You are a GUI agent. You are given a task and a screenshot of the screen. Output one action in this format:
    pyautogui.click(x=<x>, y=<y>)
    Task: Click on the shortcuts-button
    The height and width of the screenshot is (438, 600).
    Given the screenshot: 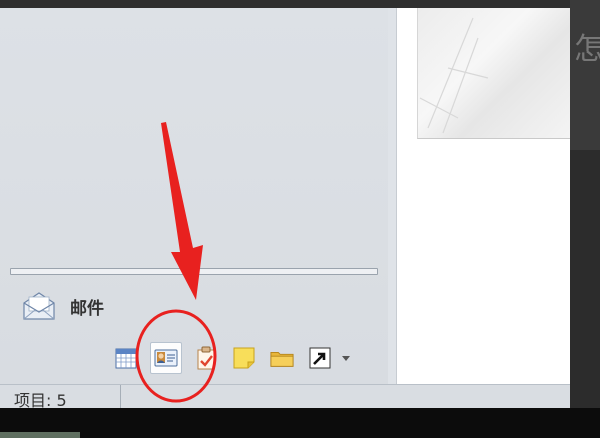 What is the action you would take?
    pyautogui.click(x=320, y=358)
    